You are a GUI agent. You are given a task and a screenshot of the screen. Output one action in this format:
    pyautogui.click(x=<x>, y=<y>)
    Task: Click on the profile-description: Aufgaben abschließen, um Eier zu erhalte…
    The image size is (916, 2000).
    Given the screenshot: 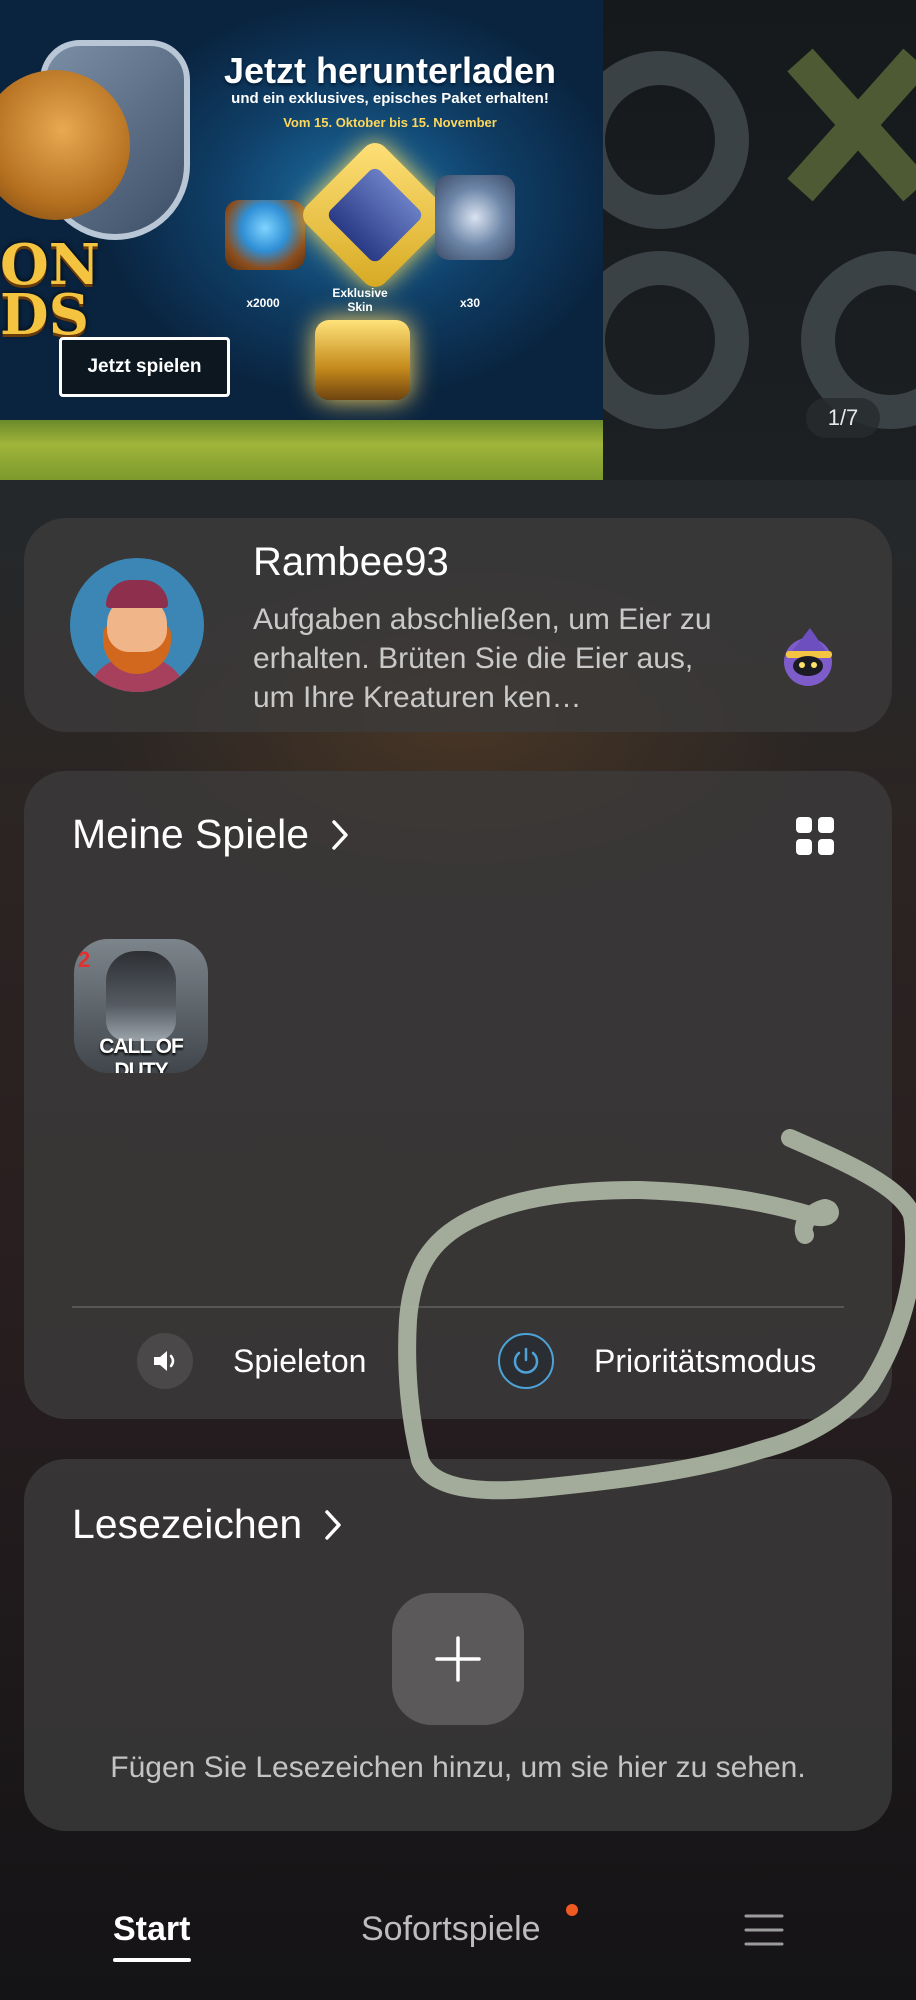 What is the action you would take?
    pyautogui.click(x=482, y=658)
    